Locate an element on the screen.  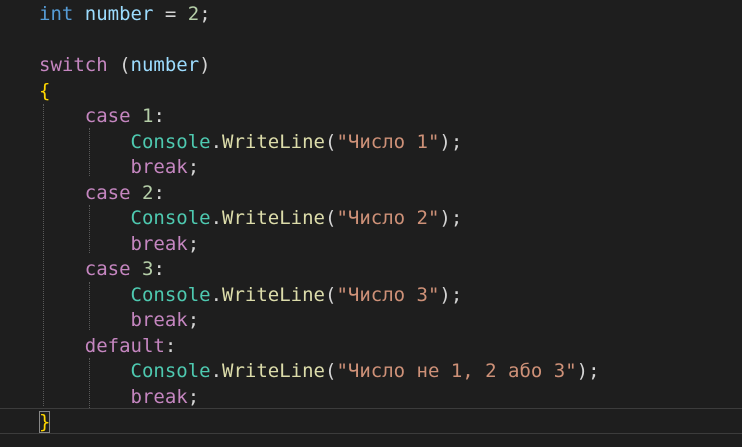
code-line: Console.WriteLine("Число 2"); is located at coordinates (251, 218).